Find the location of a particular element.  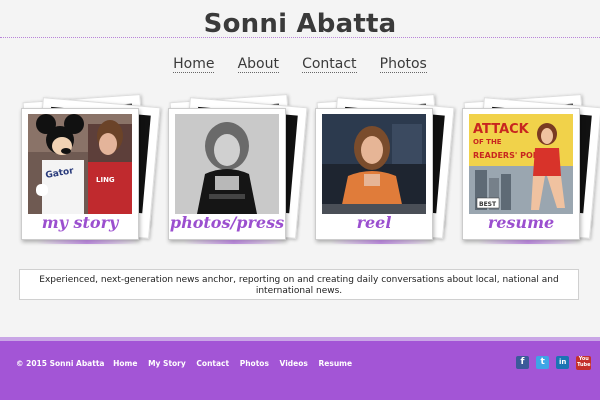

card-caption: reel is located at coordinates (374, 222).